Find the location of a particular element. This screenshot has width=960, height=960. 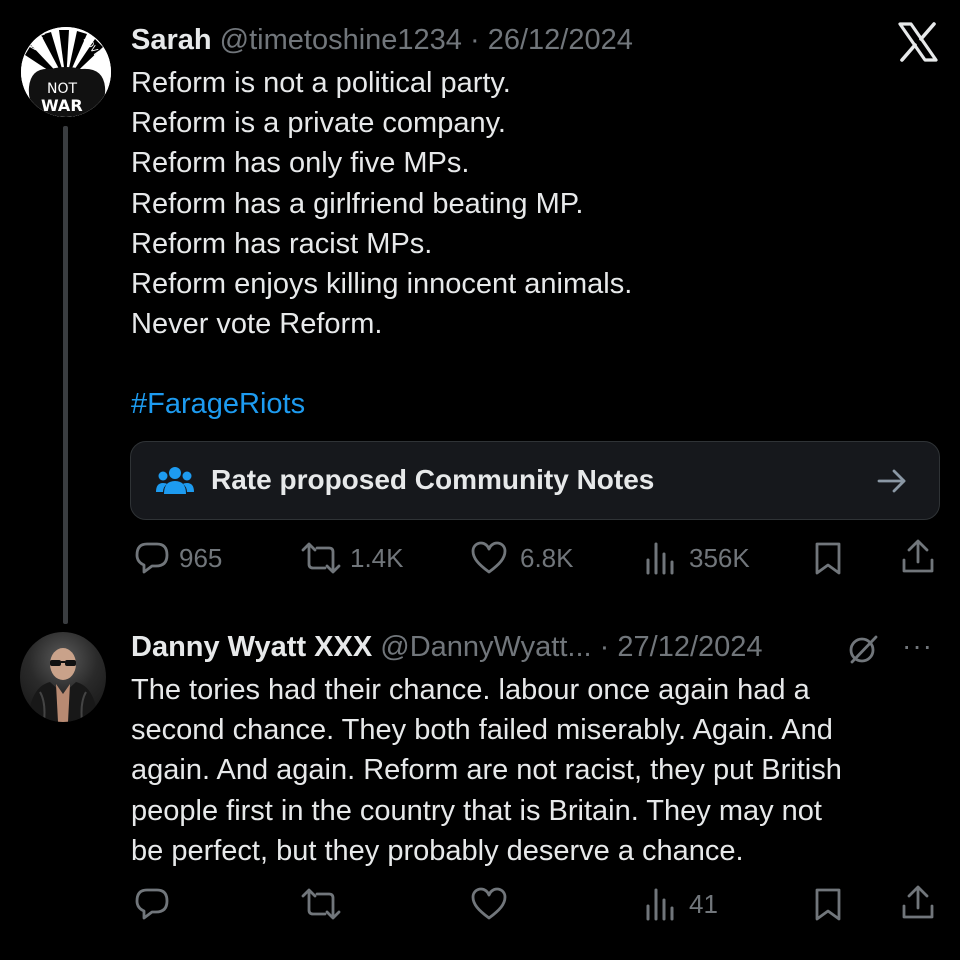

tweet-line: Reform has racist MPs. is located at coordinates (282, 243).